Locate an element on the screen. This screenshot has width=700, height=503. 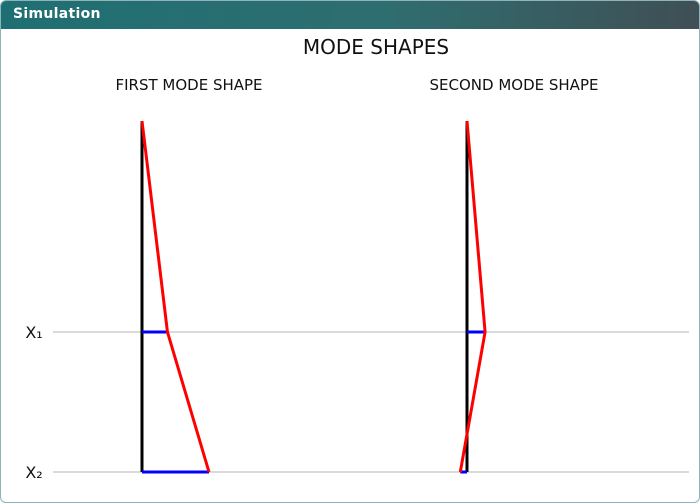
level-label-x2: X₂ is located at coordinates (33, 472).